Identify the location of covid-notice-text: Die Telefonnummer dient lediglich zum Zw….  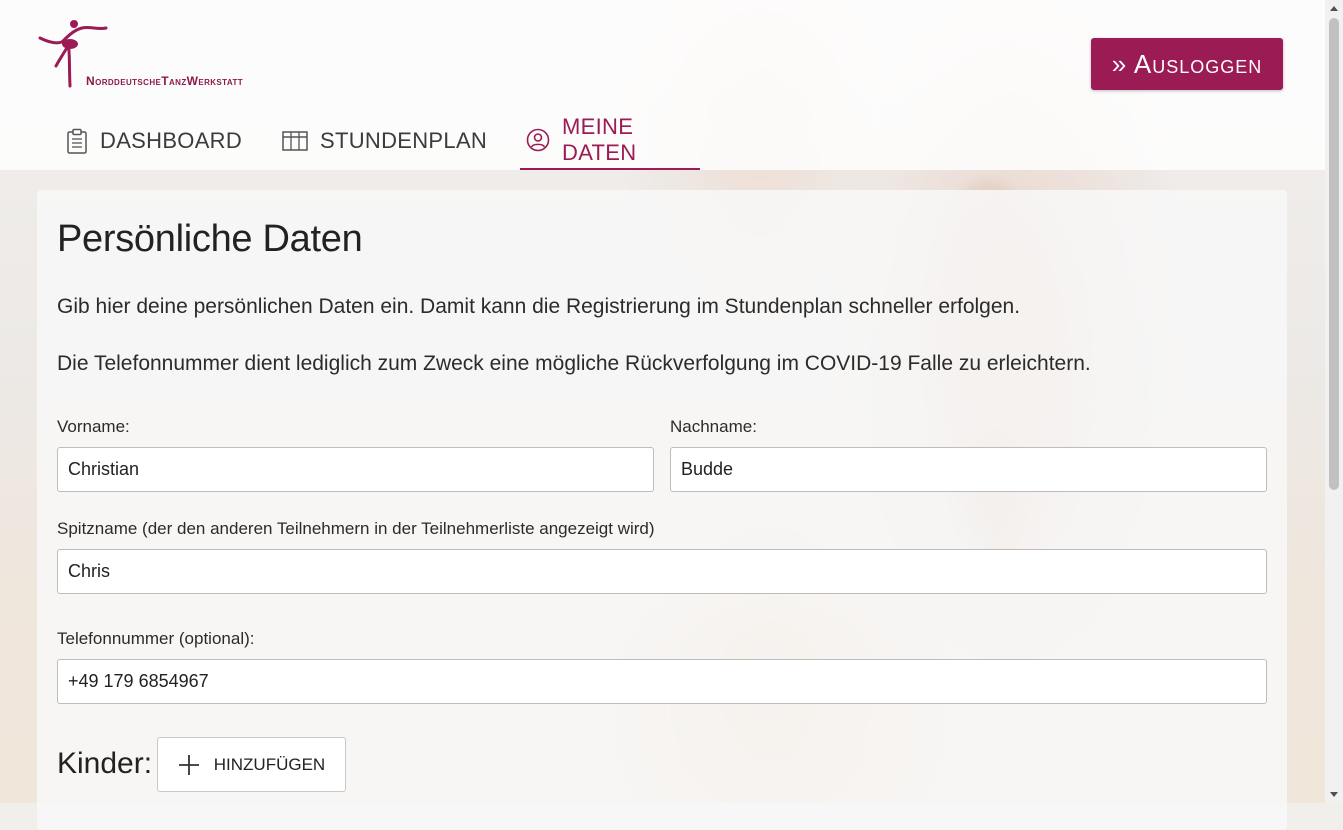
(574, 363).